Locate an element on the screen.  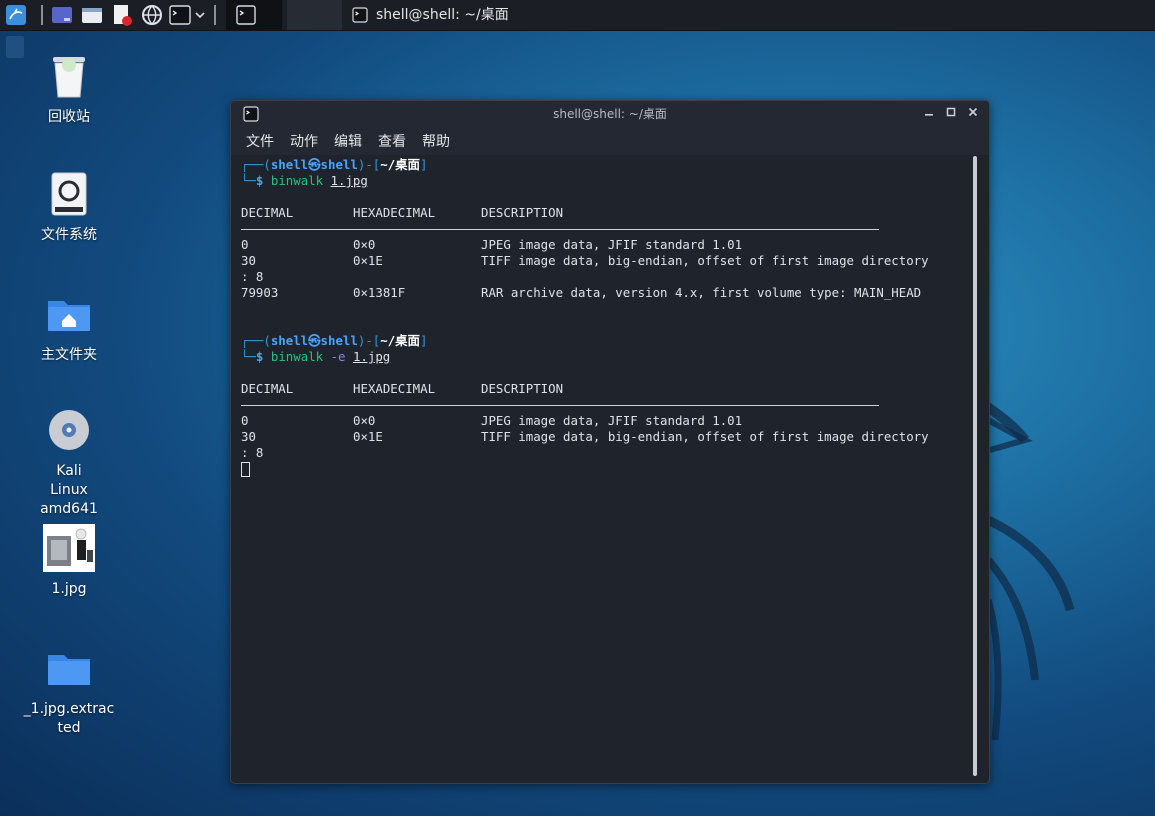
drive-icon is located at coordinates (69, 194).